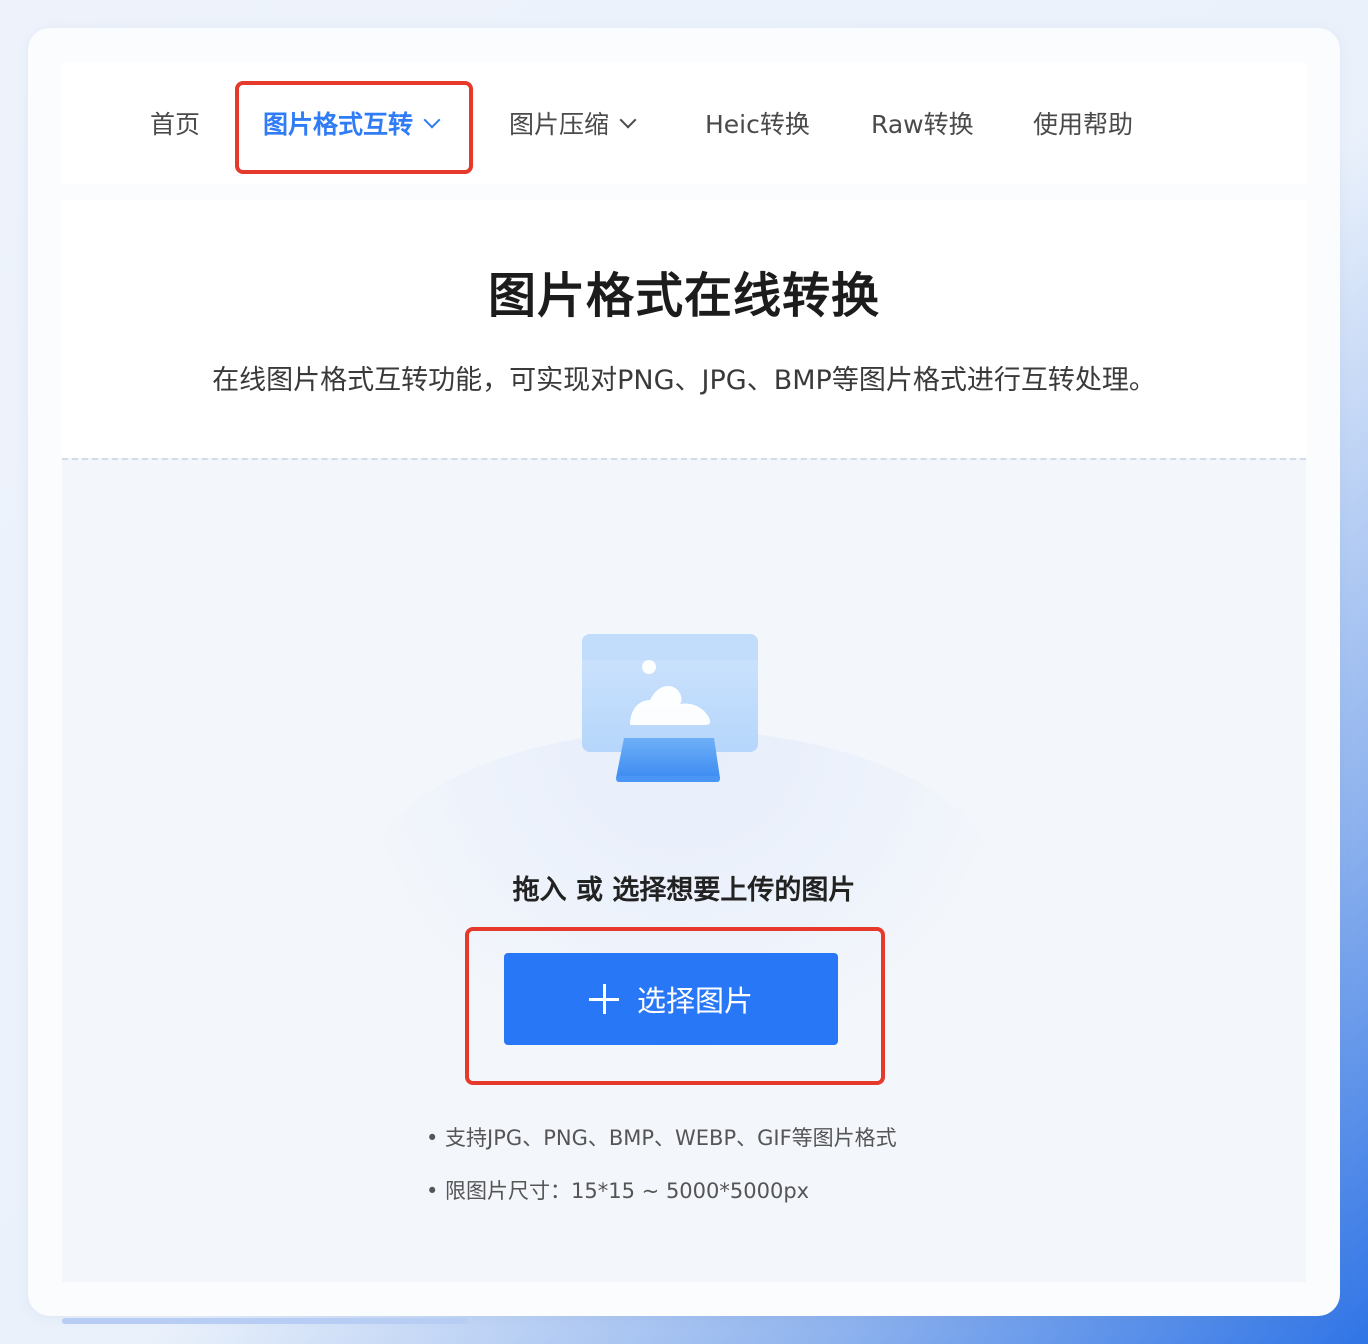 The width and height of the screenshot is (1368, 1344). I want to click on nav-item-label: Raw转换, so click(922, 124).